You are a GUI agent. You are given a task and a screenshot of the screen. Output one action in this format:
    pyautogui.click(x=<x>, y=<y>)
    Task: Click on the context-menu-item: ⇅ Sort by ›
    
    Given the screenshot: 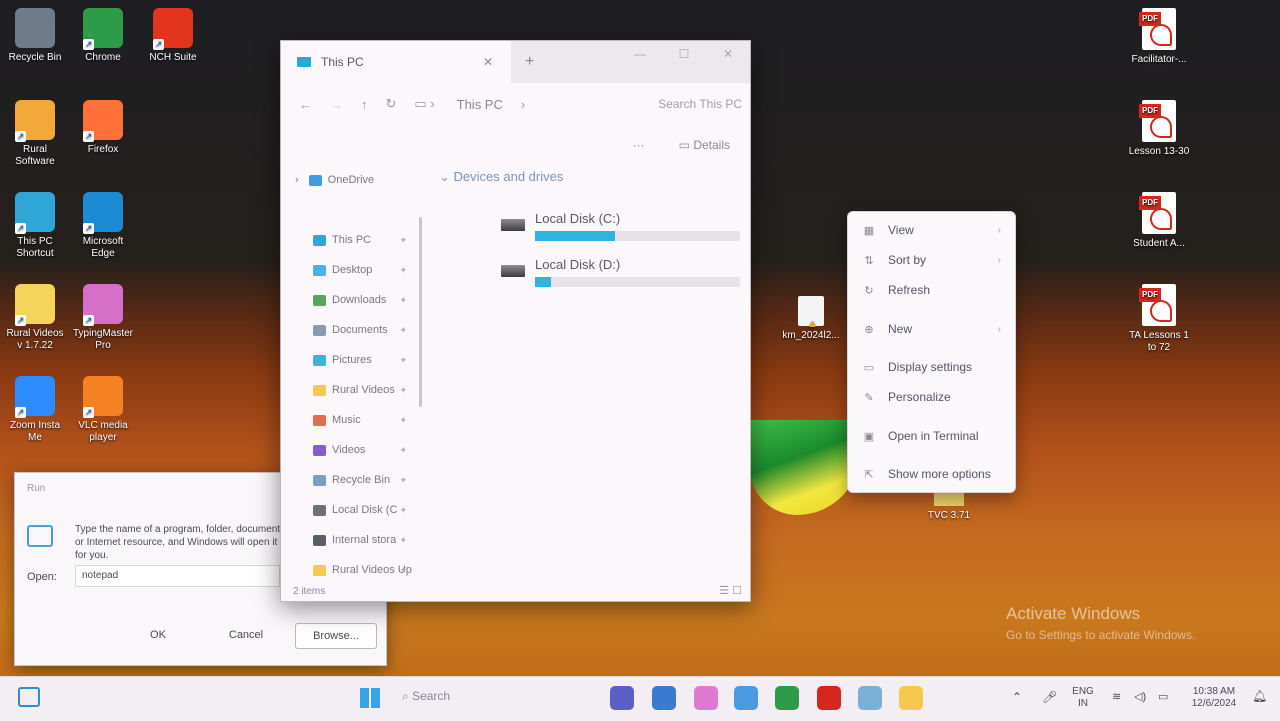 What is the action you would take?
    pyautogui.click(x=931, y=260)
    